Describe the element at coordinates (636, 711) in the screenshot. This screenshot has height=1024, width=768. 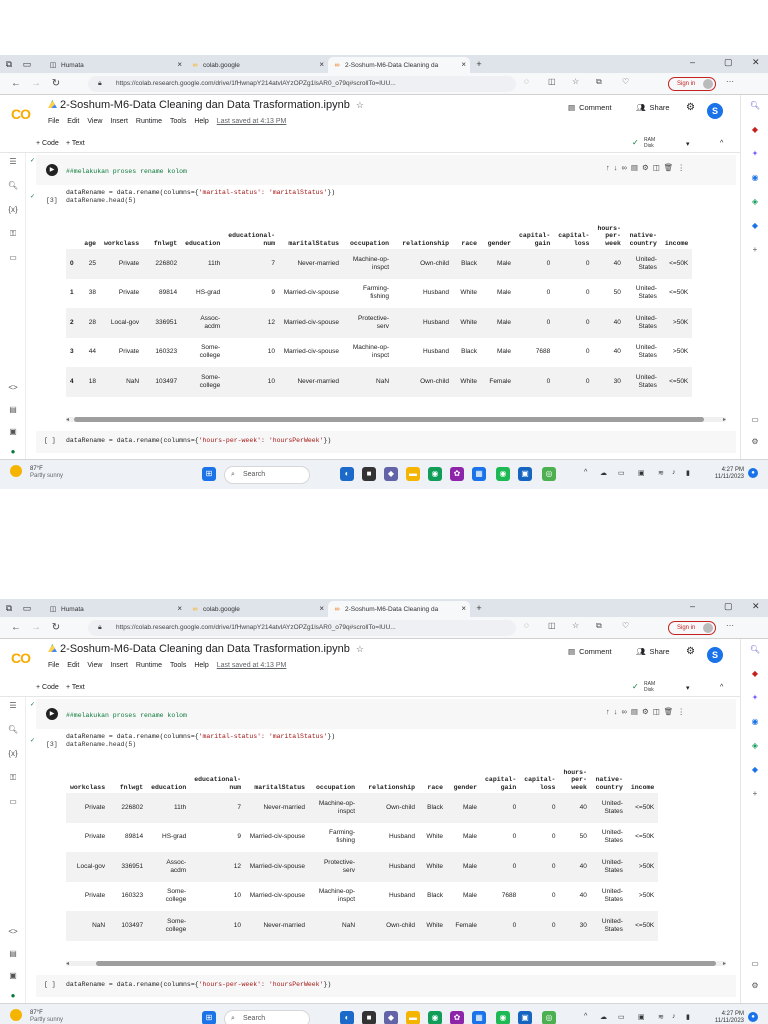
I see `comment-icon: ▤` at that location.